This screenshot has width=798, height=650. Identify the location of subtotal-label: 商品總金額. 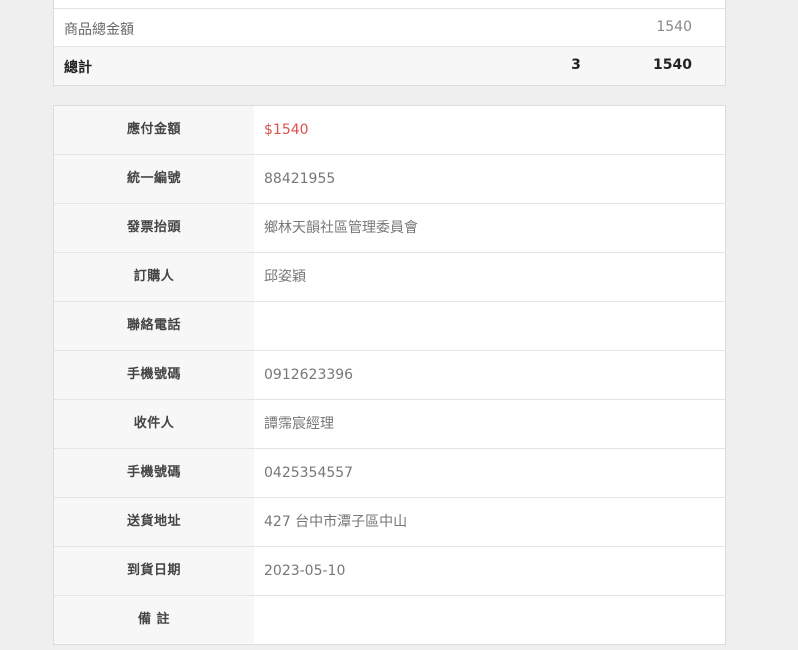
(99, 30).